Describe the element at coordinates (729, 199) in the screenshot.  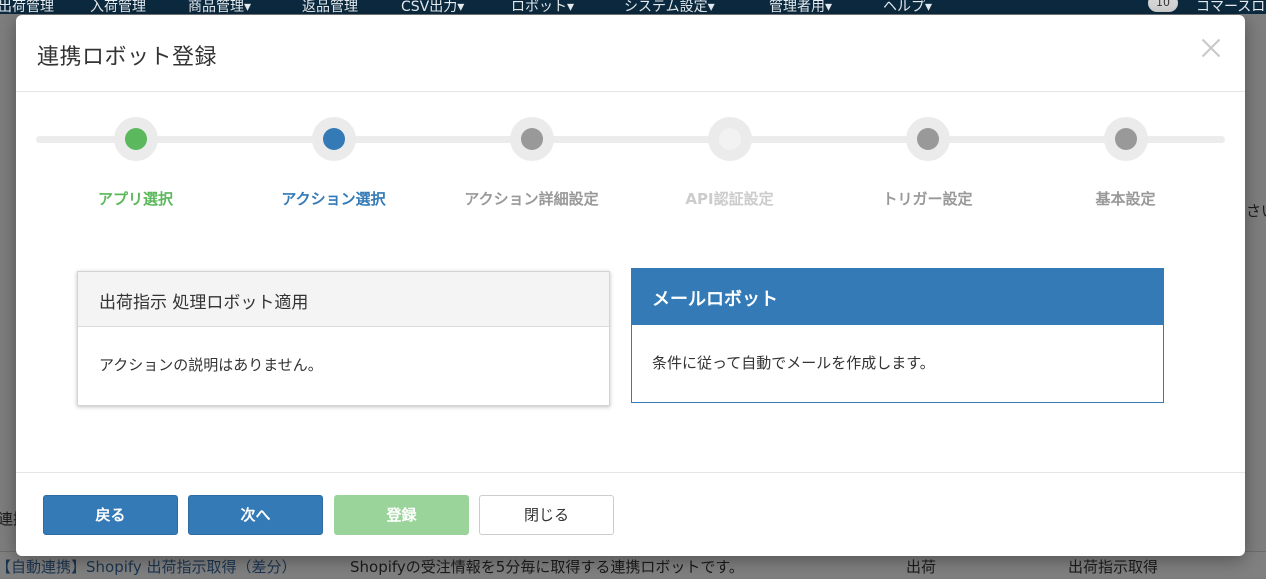
I see `step-label: API認証設定` at that location.